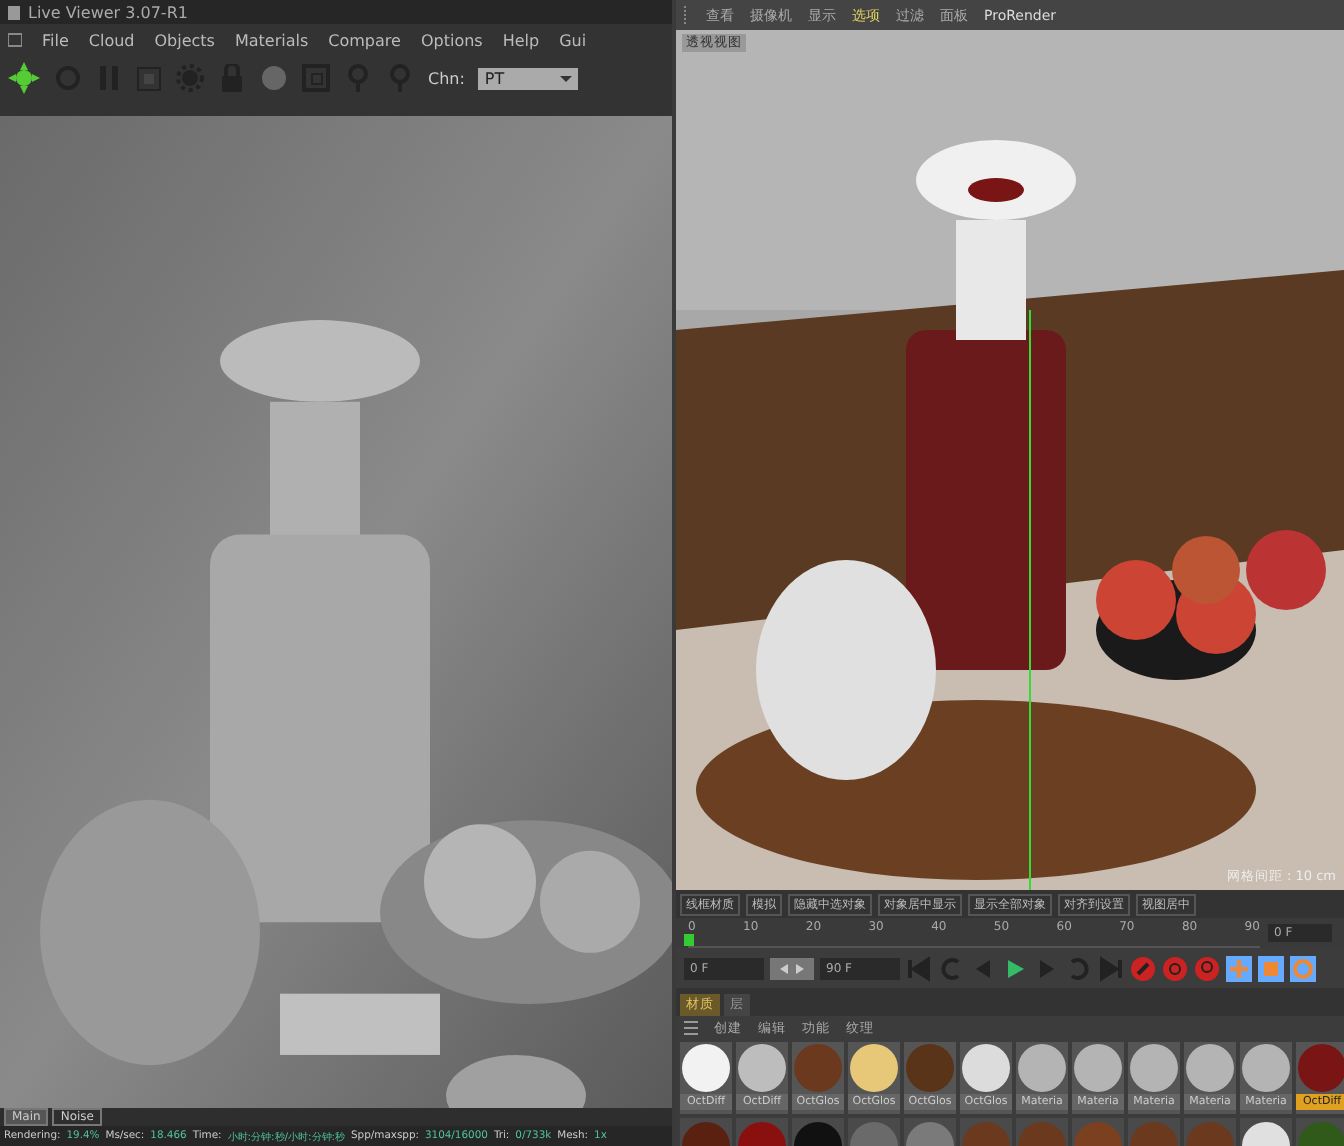 Image resolution: width=1344 pixels, height=1146 pixels. Describe the element at coordinates (1207, 968) in the screenshot. I see `key-help-icon` at that location.